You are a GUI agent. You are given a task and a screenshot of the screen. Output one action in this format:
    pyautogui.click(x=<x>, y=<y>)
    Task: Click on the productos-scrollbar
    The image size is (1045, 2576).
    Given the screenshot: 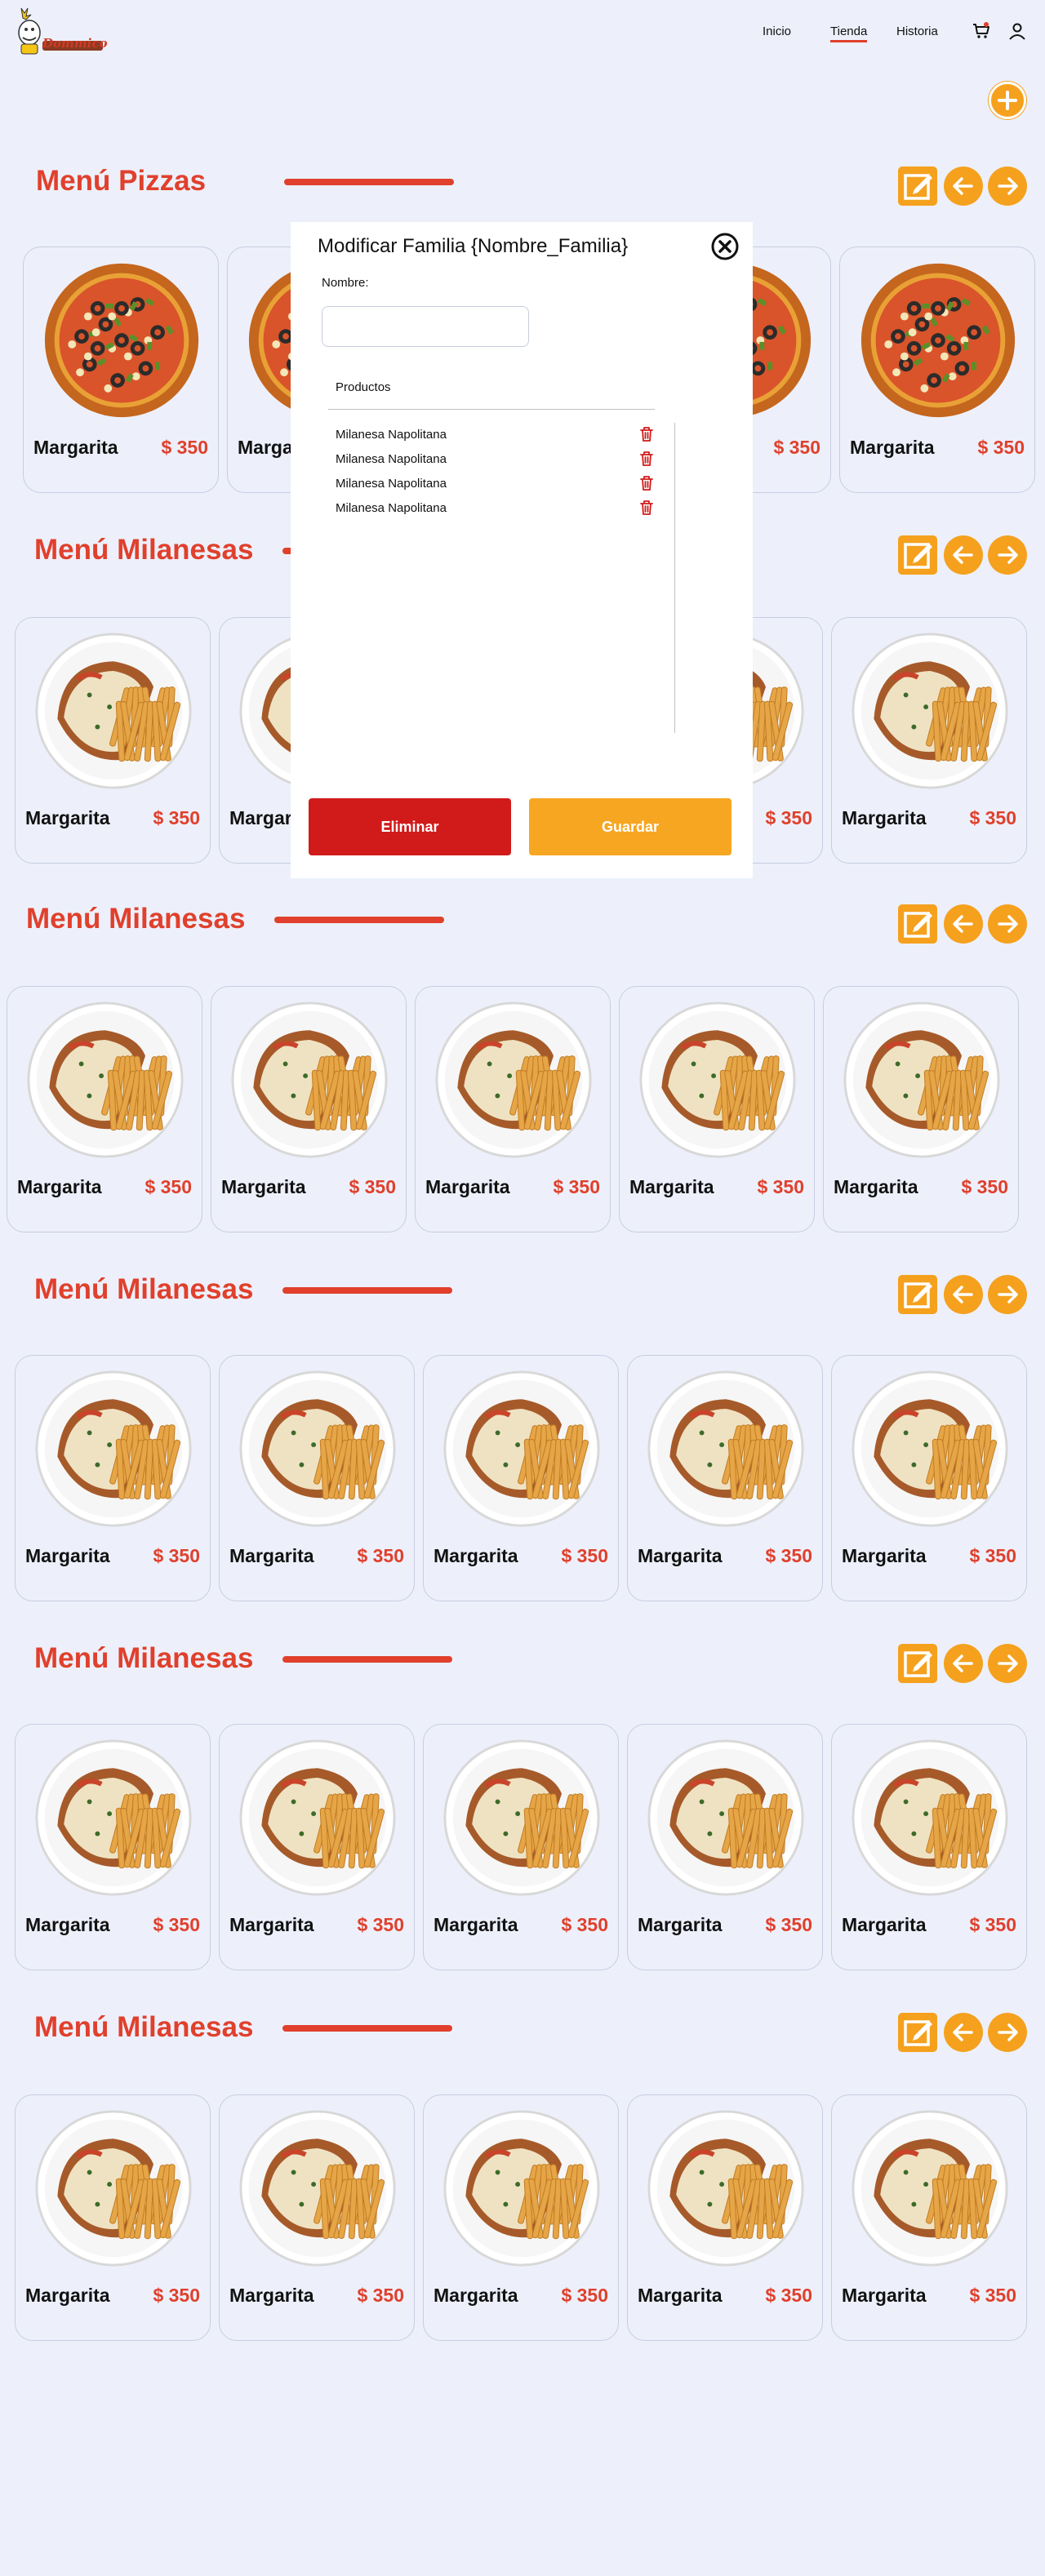 What is the action you would take?
    pyautogui.click(x=674, y=578)
    